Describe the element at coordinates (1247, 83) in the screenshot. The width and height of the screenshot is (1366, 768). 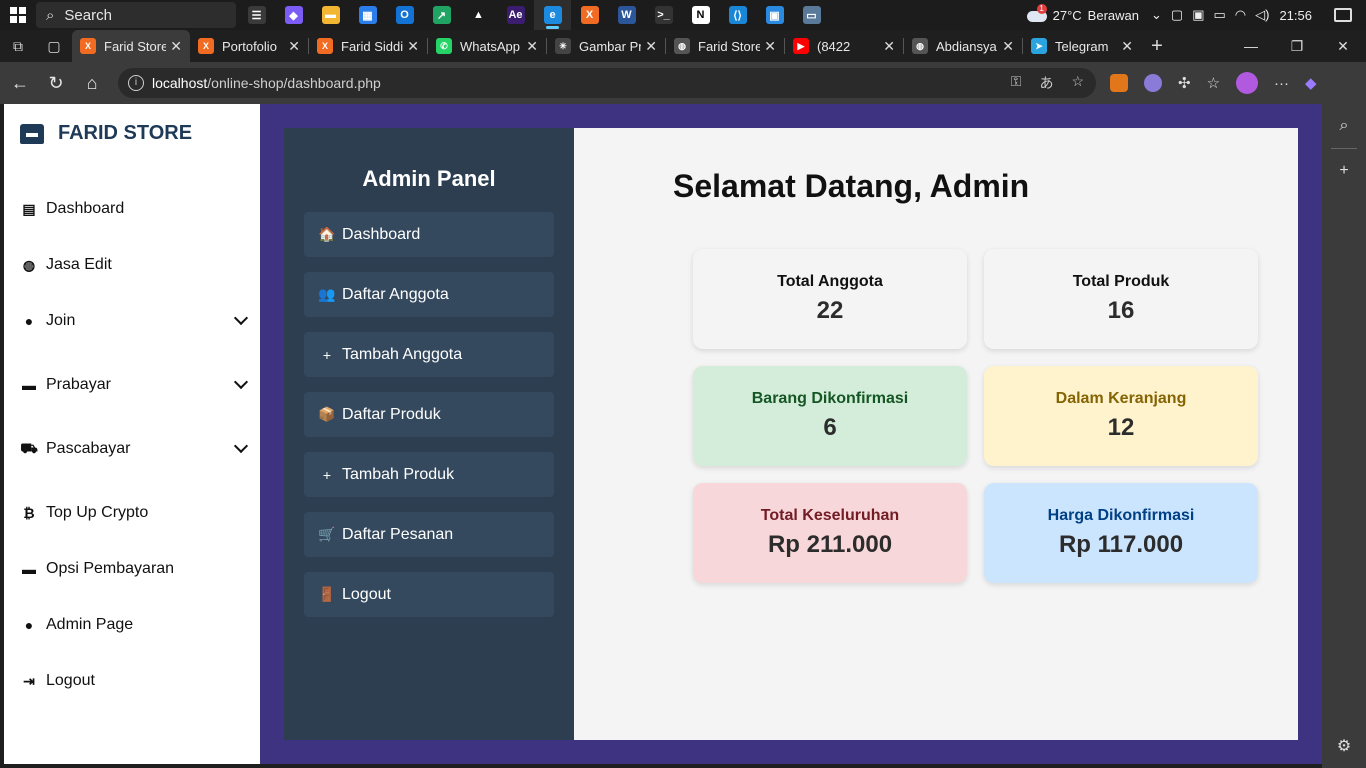
I see `profile-avatar` at that location.